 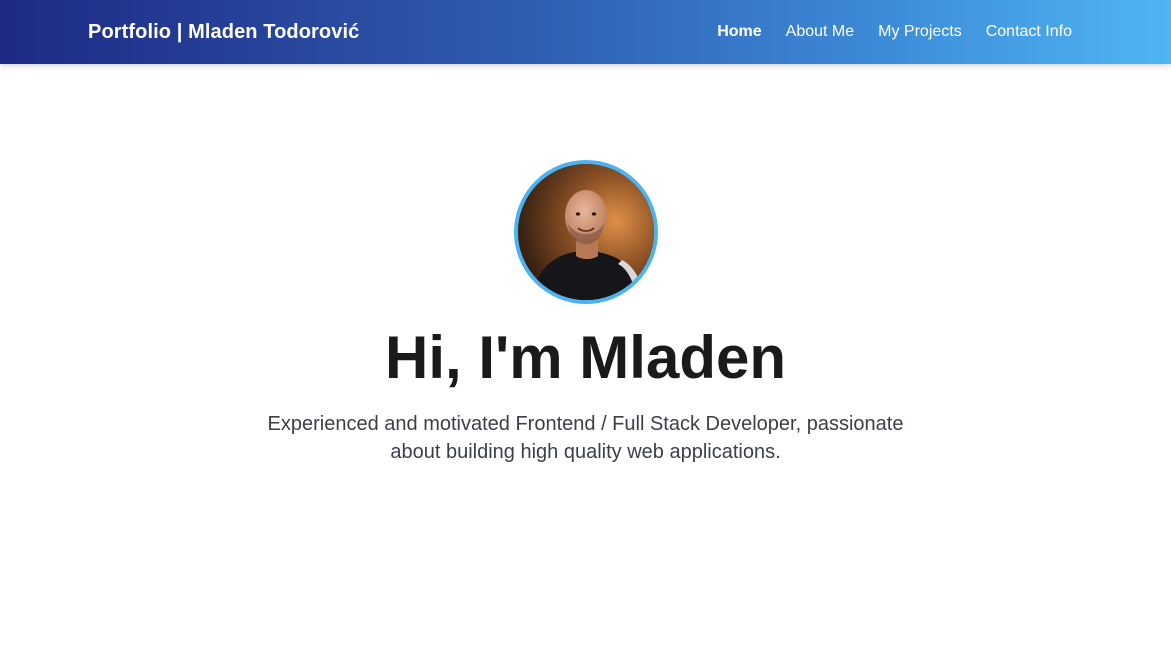 I want to click on profile-photo-icon, so click(x=585, y=232).